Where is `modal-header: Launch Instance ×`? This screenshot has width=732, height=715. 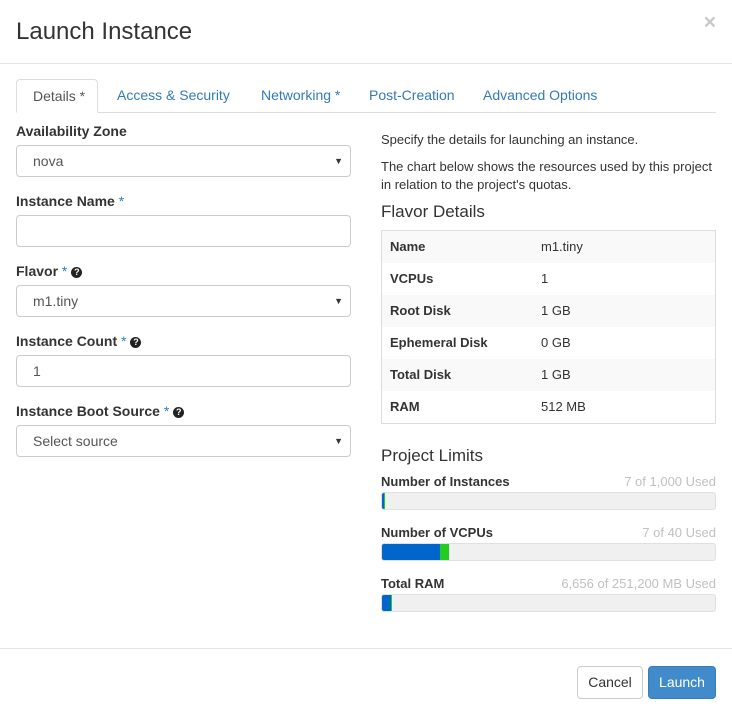 modal-header: Launch Instance × is located at coordinates (366, 32).